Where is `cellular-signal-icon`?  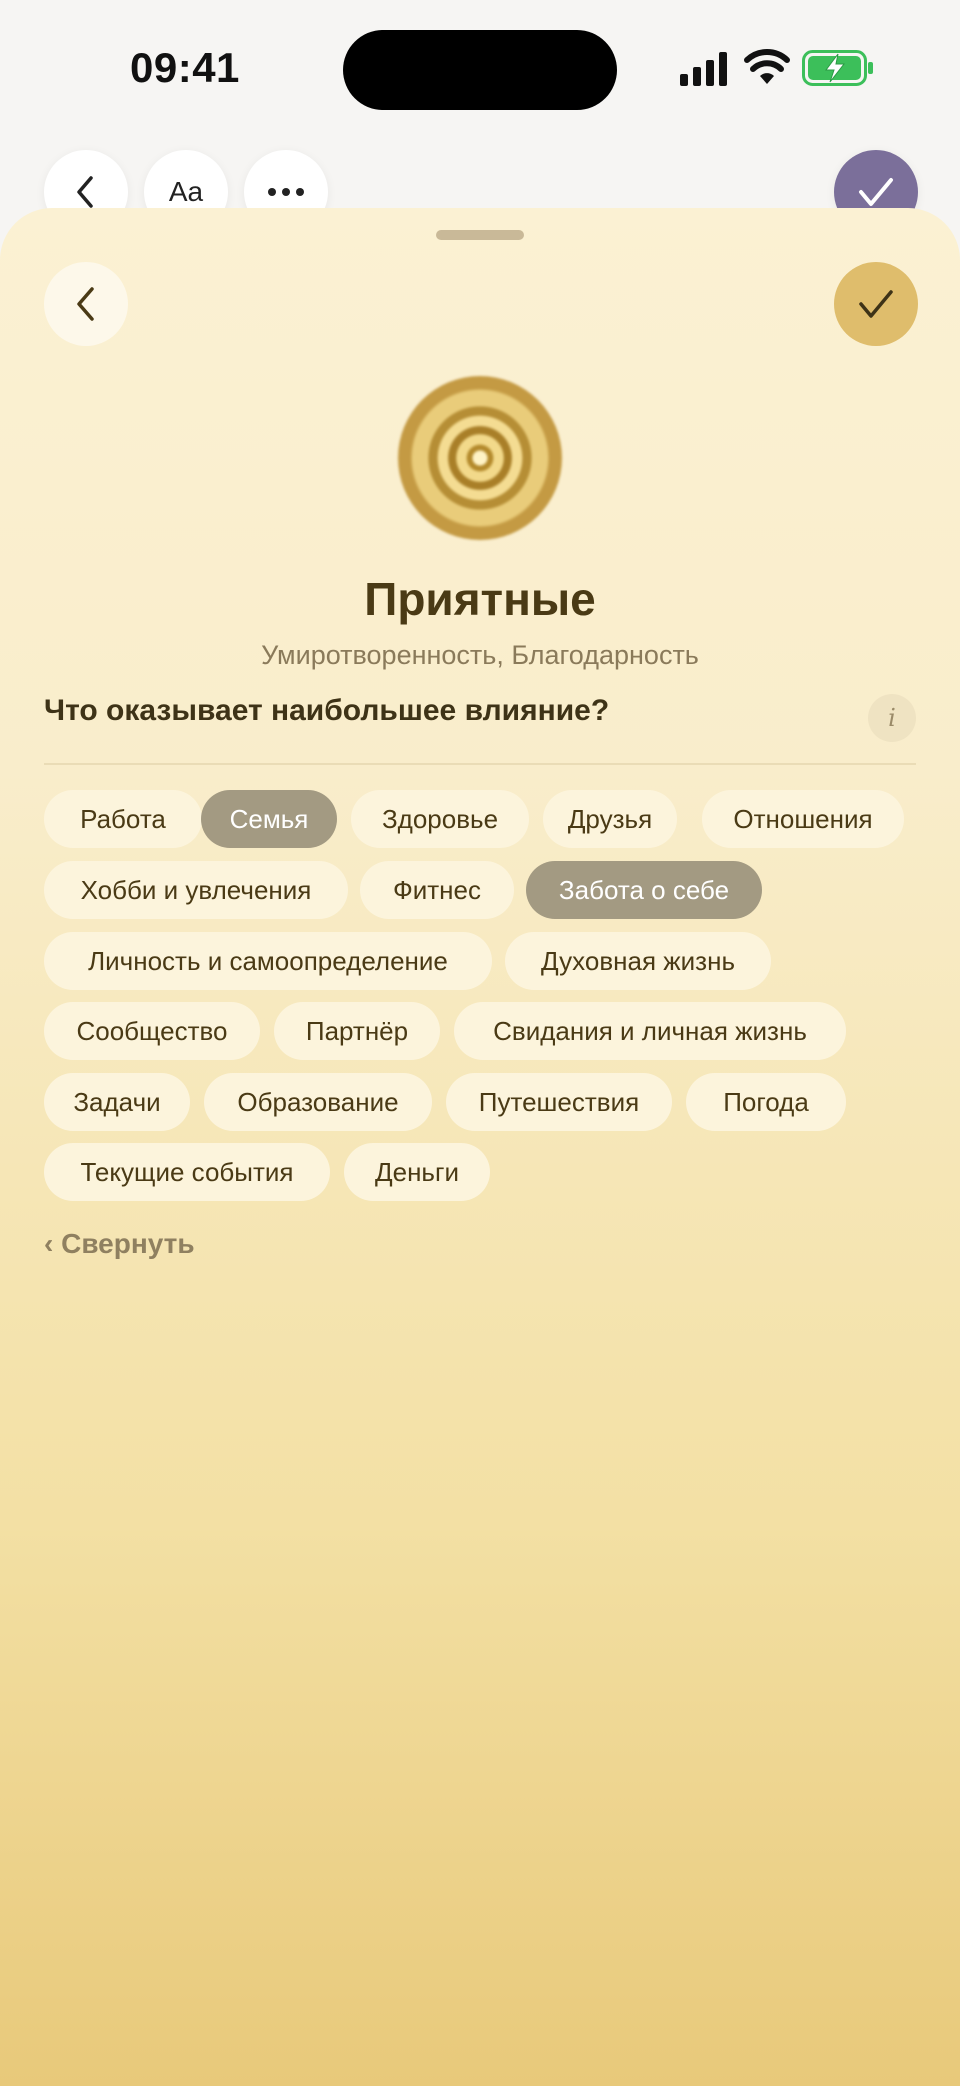
cellular-signal-icon is located at coordinates (703, 69).